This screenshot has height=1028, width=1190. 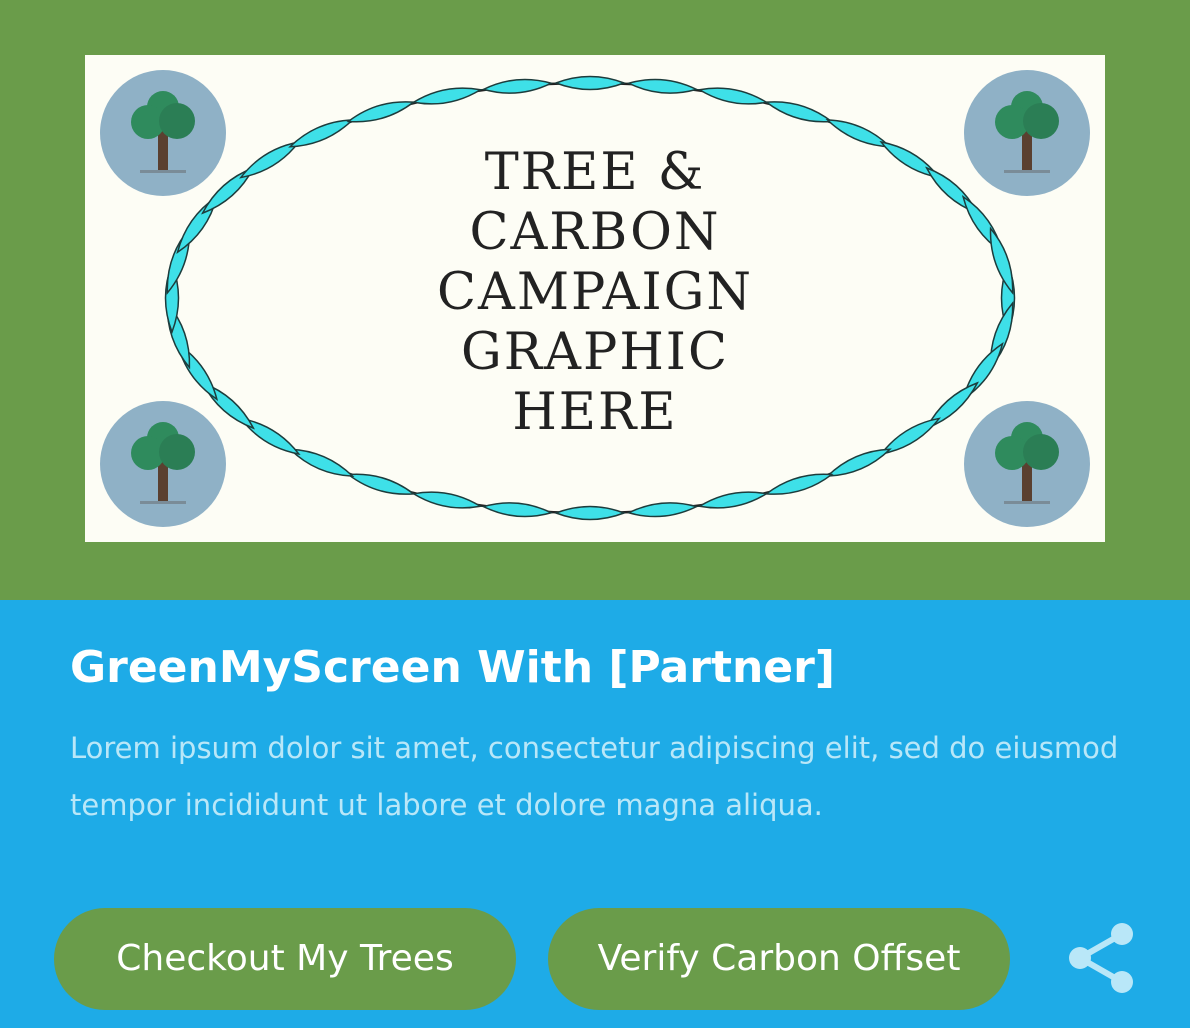 I want to click on graphic-line: CAMPAIGN, so click(x=595, y=292).